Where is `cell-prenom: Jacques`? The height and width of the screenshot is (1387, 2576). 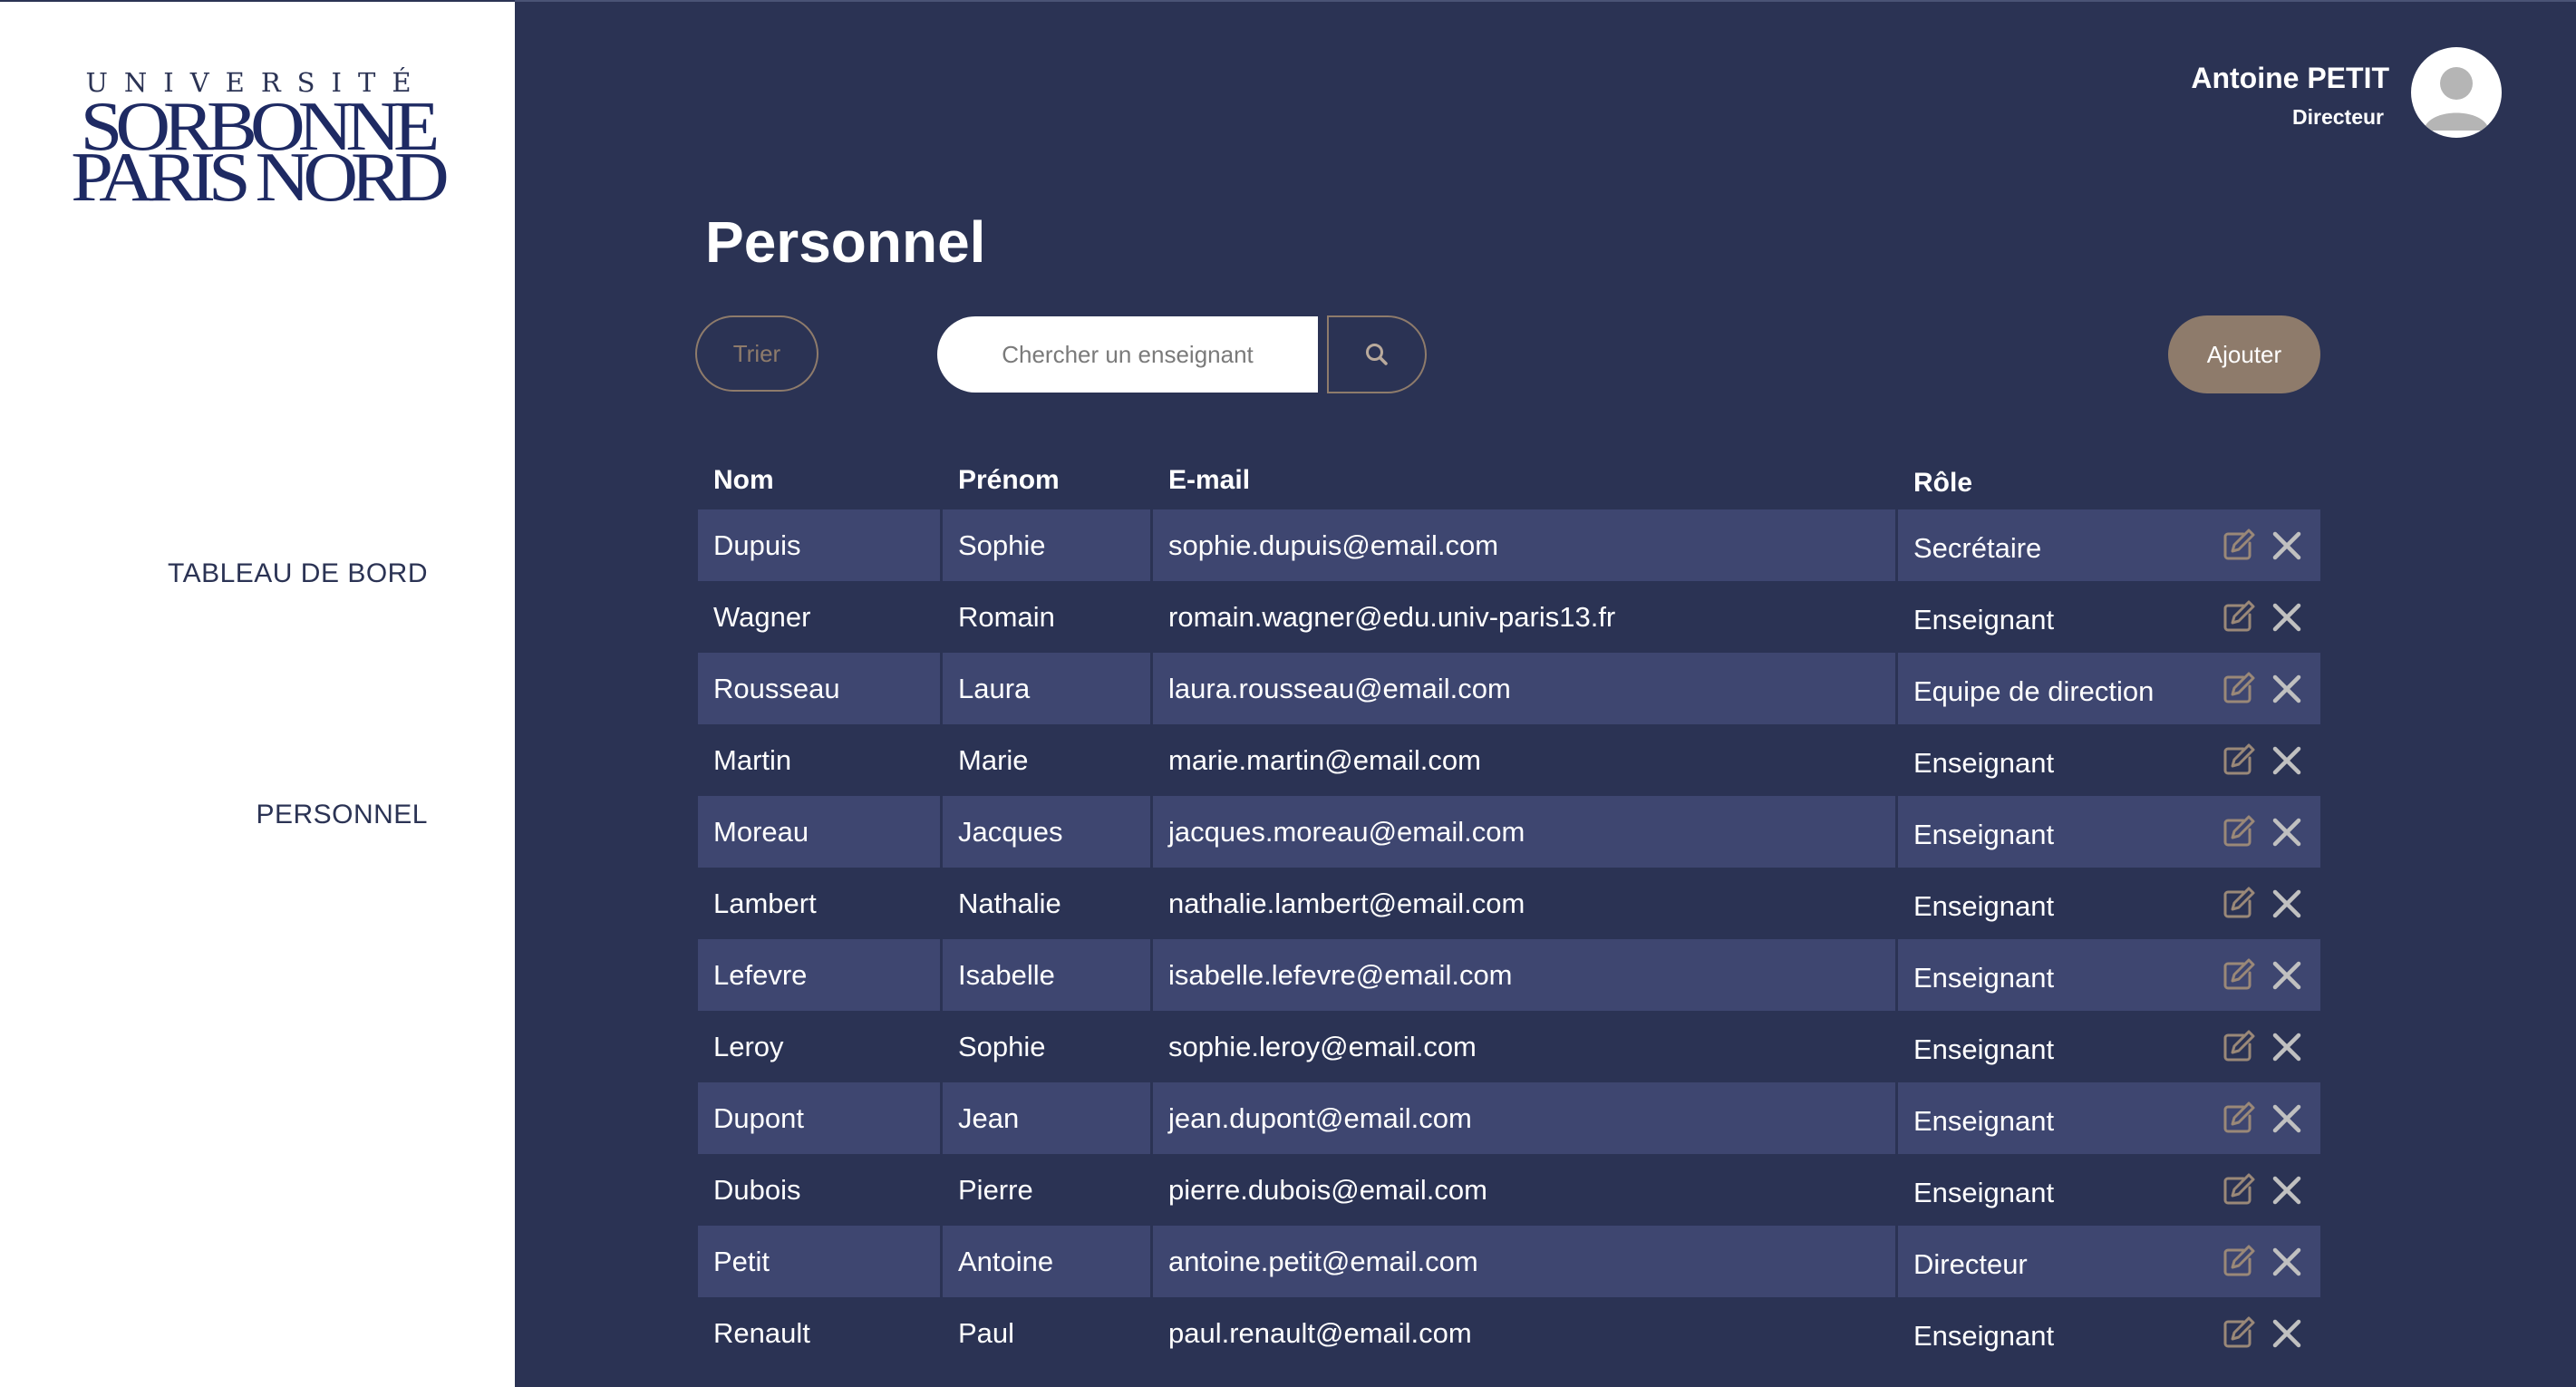 cell-prenom: Jacques is located at coordinates (1048, 832).